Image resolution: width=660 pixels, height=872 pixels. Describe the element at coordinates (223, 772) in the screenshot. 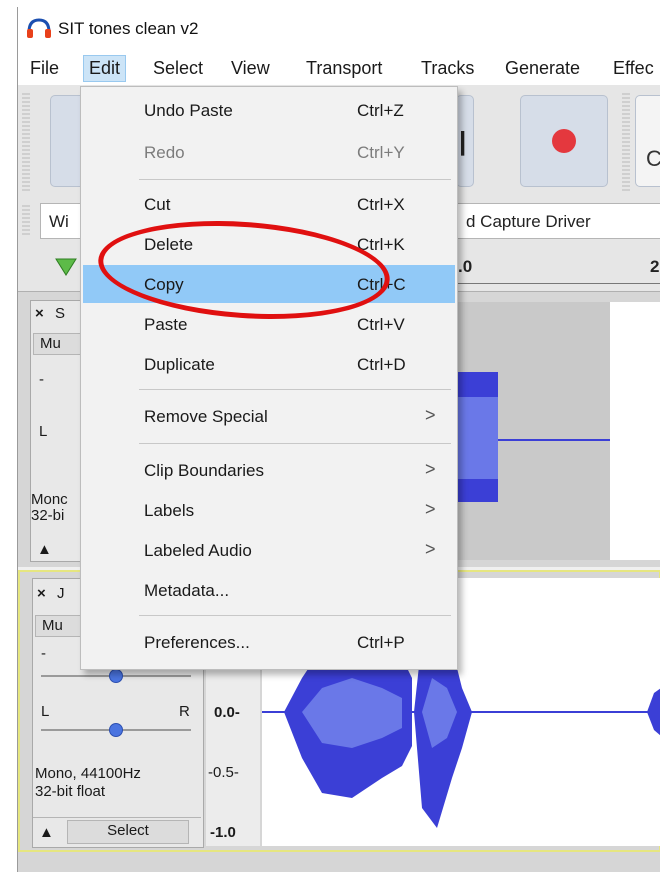

I see `track-2-scale-neg-half: -0.5-` at that location.